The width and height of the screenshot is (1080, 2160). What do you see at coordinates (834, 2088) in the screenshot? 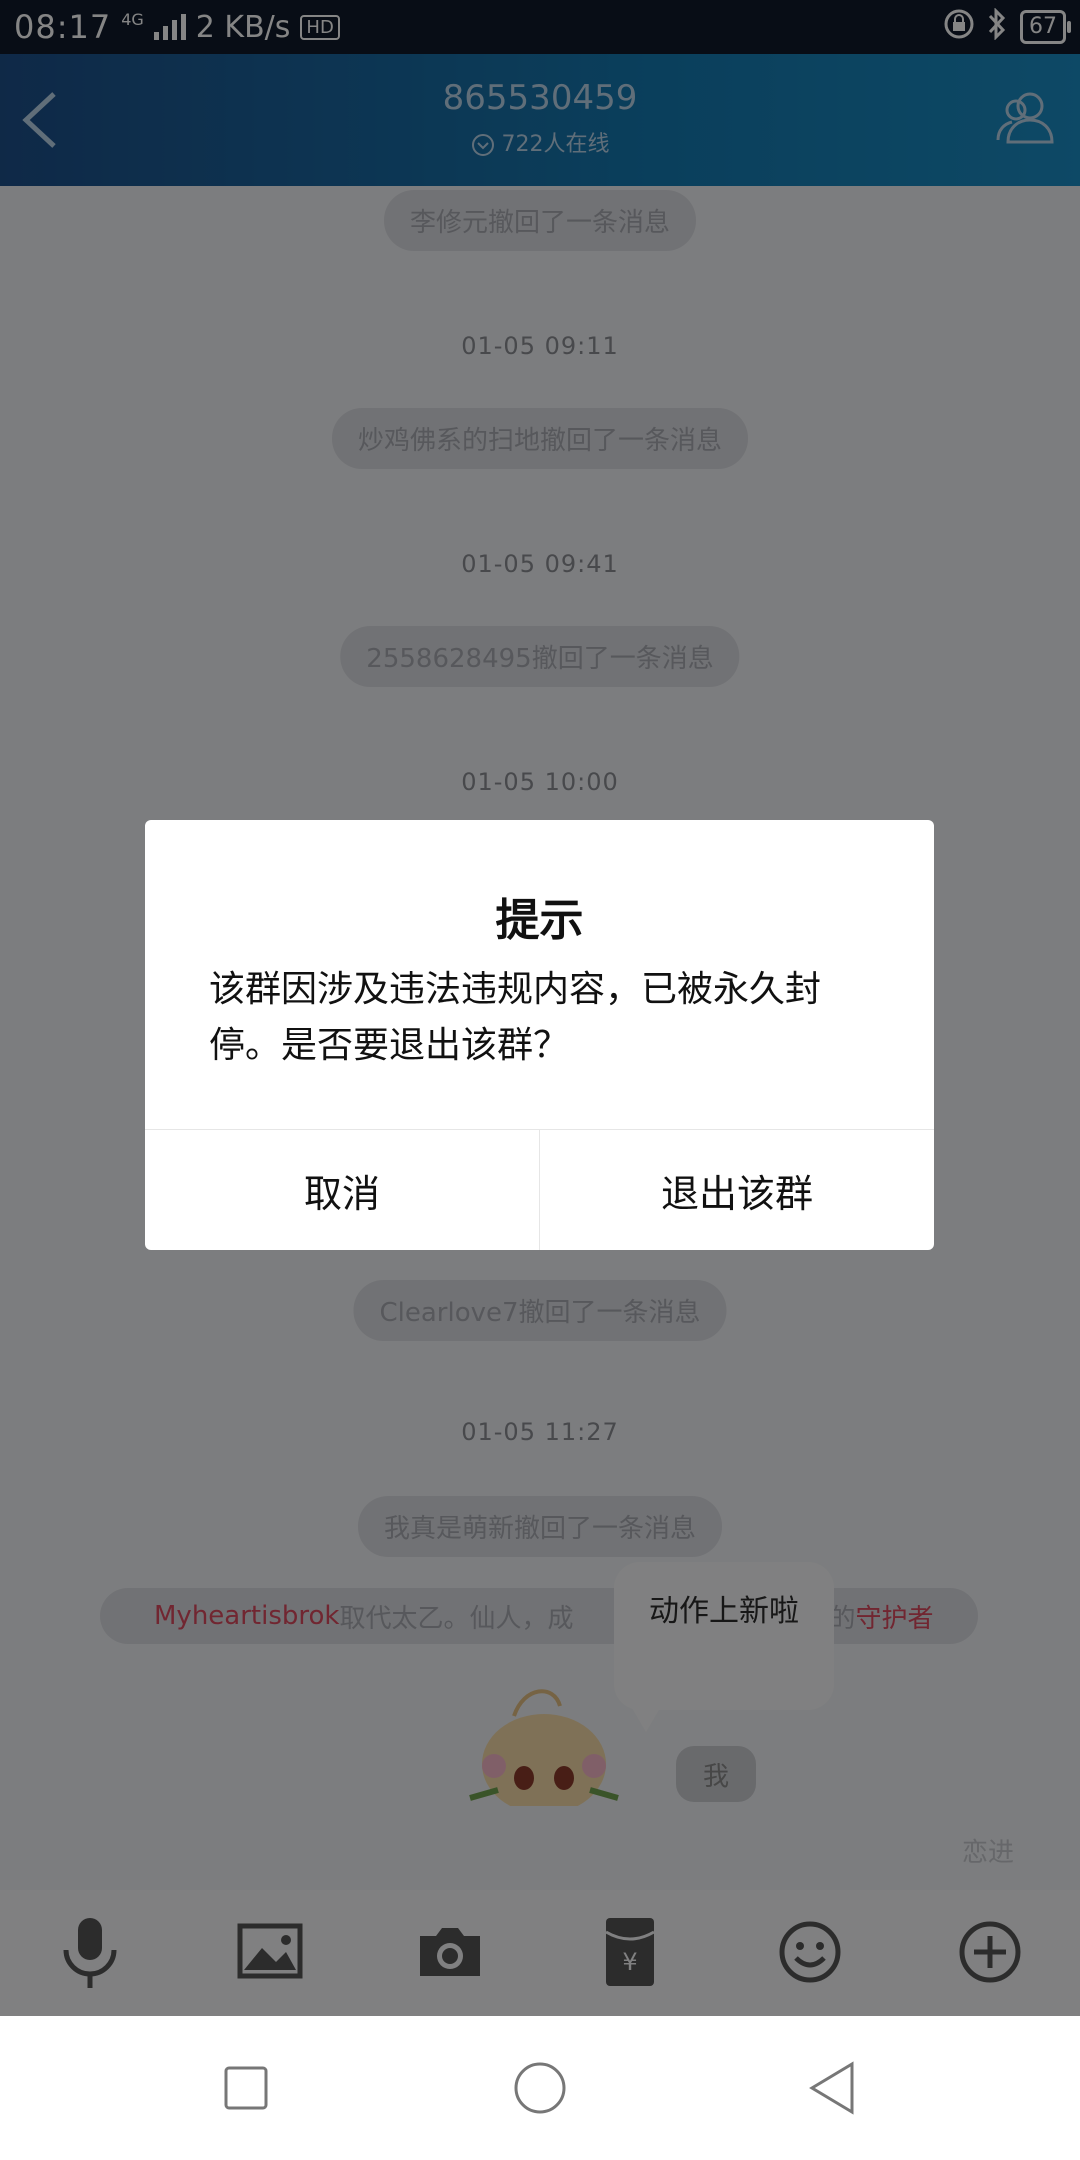
I see `back-nav-icon` at bounding box center [834, 2088].